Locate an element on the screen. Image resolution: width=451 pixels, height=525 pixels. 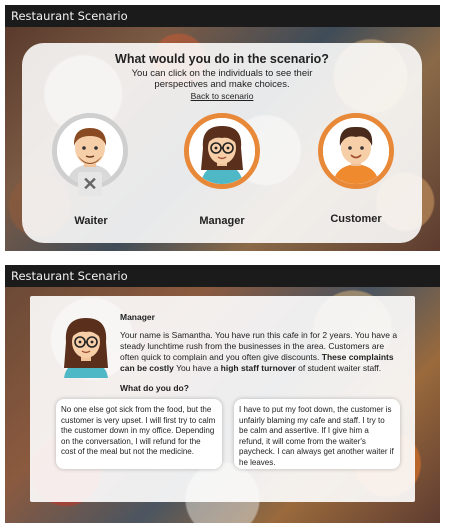
completed-x-icon: ✕ is located at coordinates (90, 184).